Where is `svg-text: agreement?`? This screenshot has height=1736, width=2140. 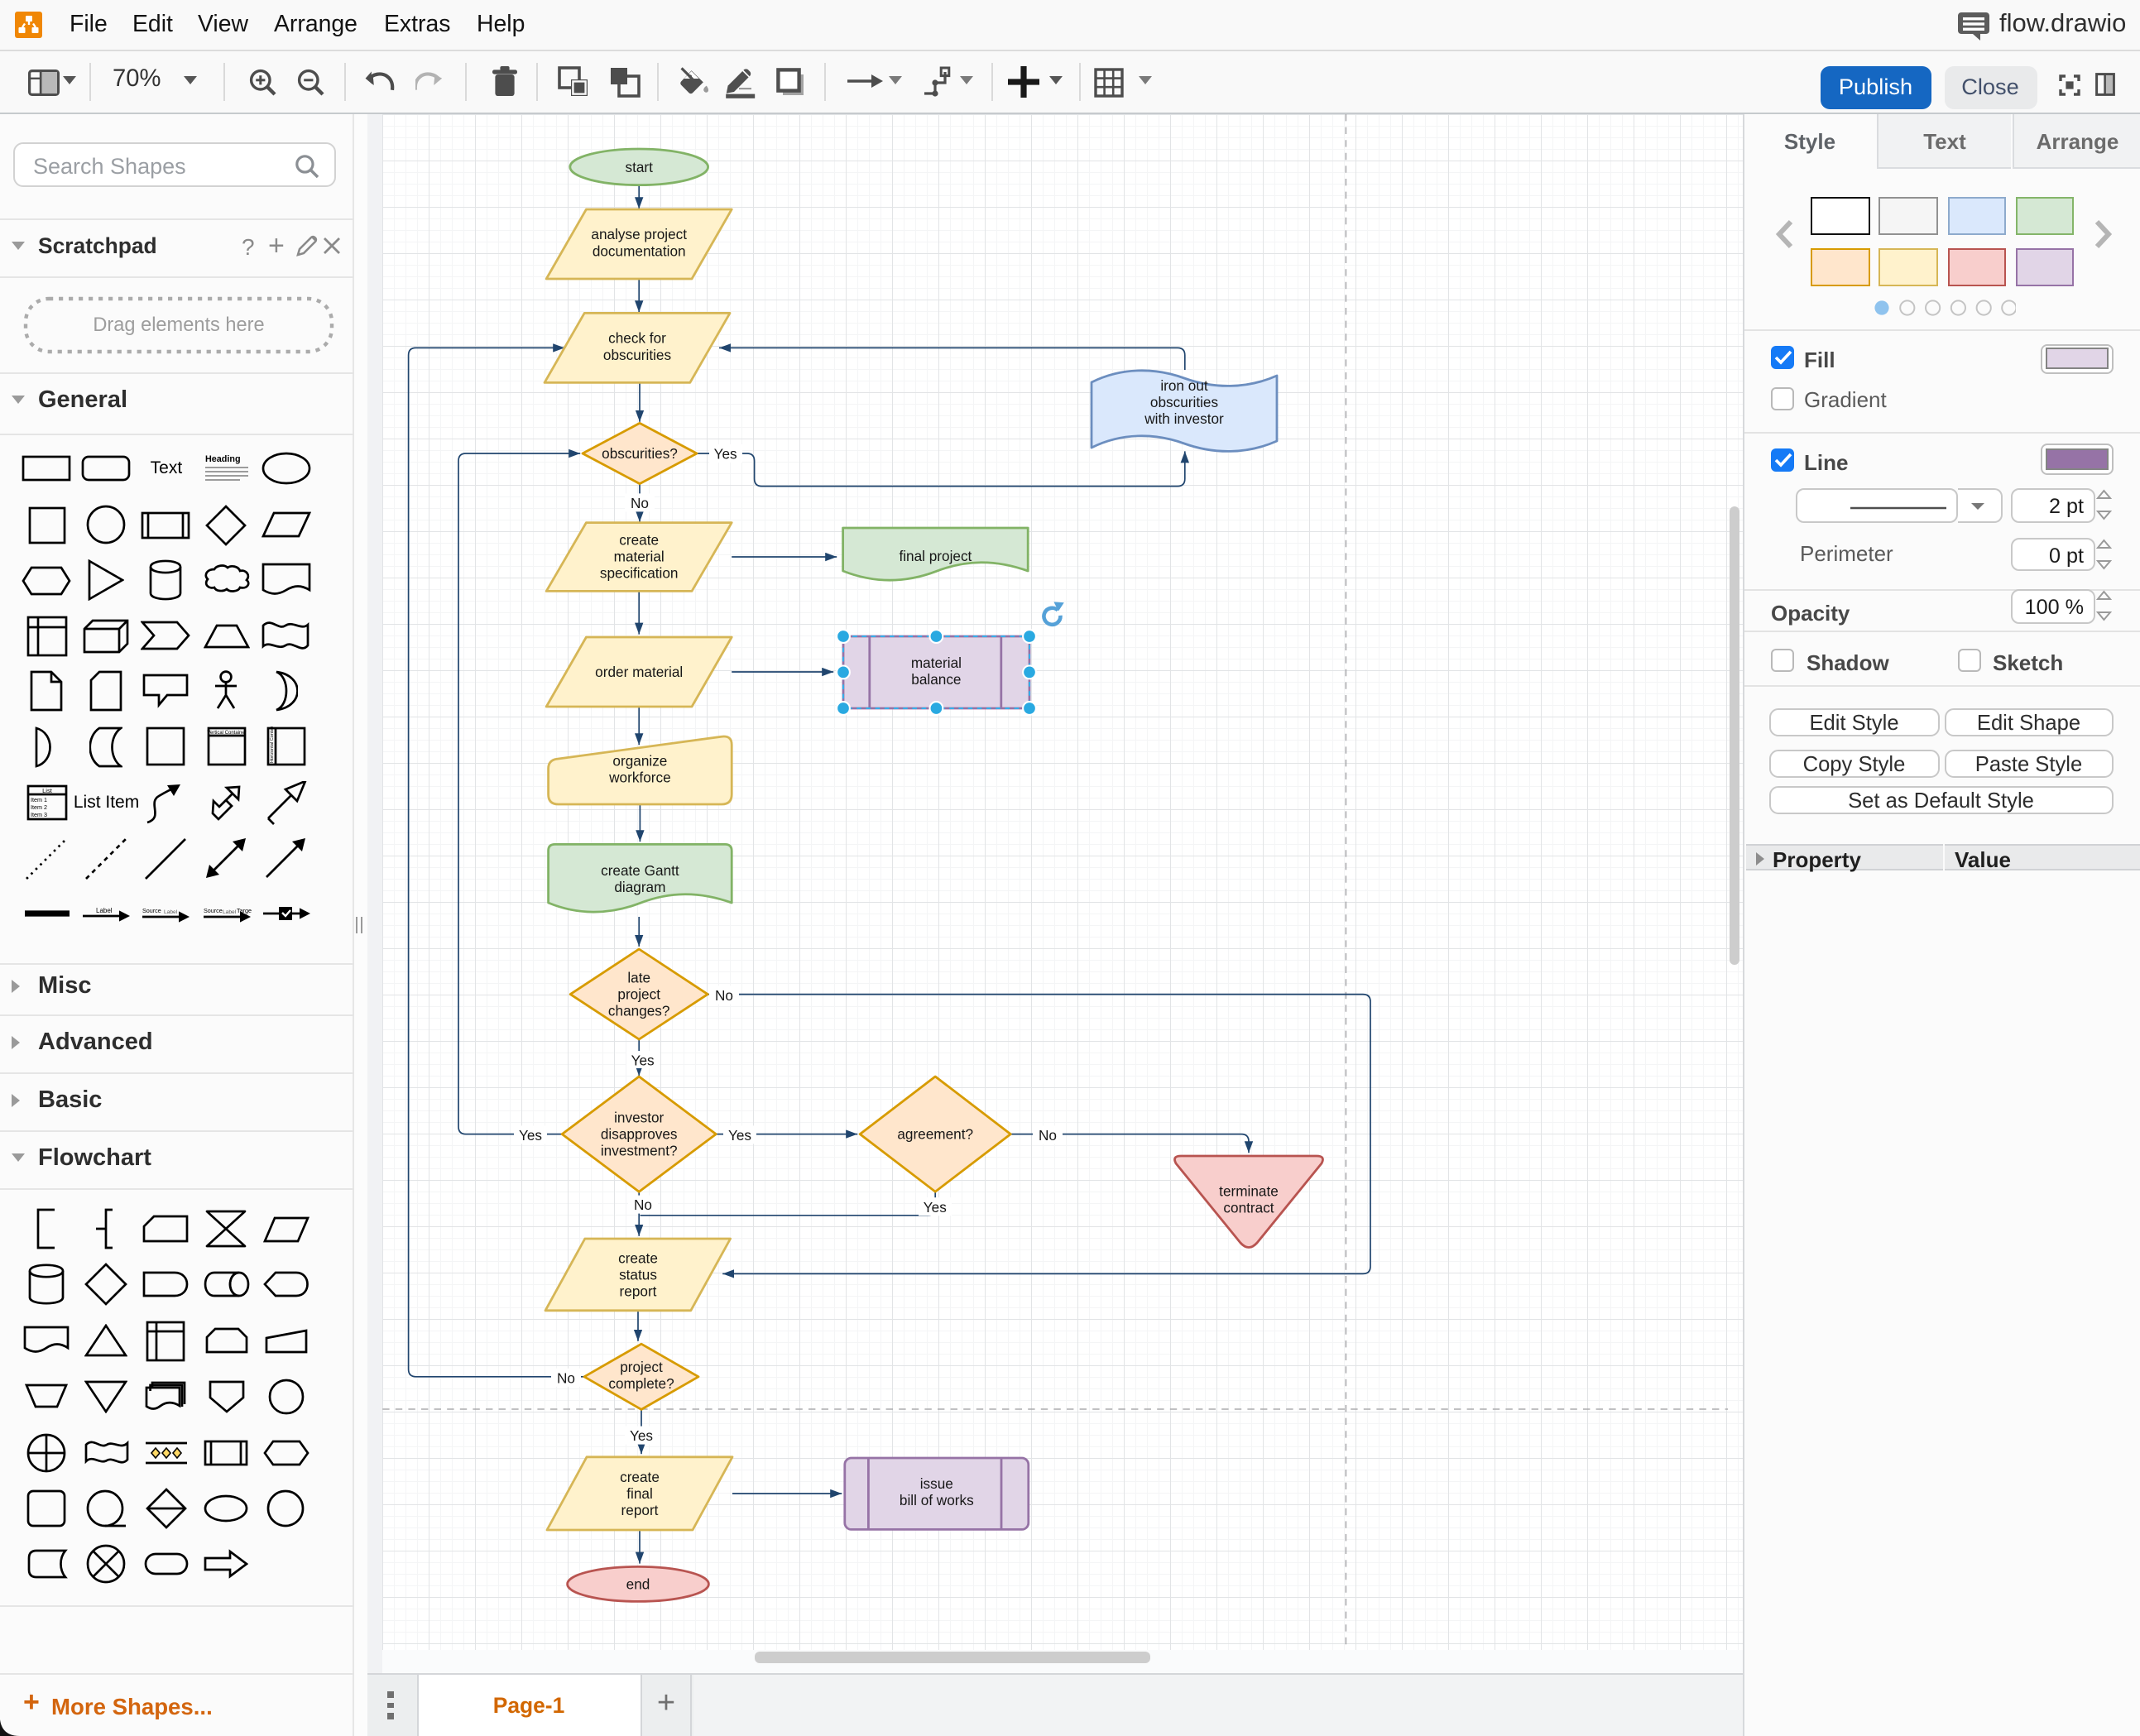 svg-text: agreement? is located at coordinates (934, 1133).